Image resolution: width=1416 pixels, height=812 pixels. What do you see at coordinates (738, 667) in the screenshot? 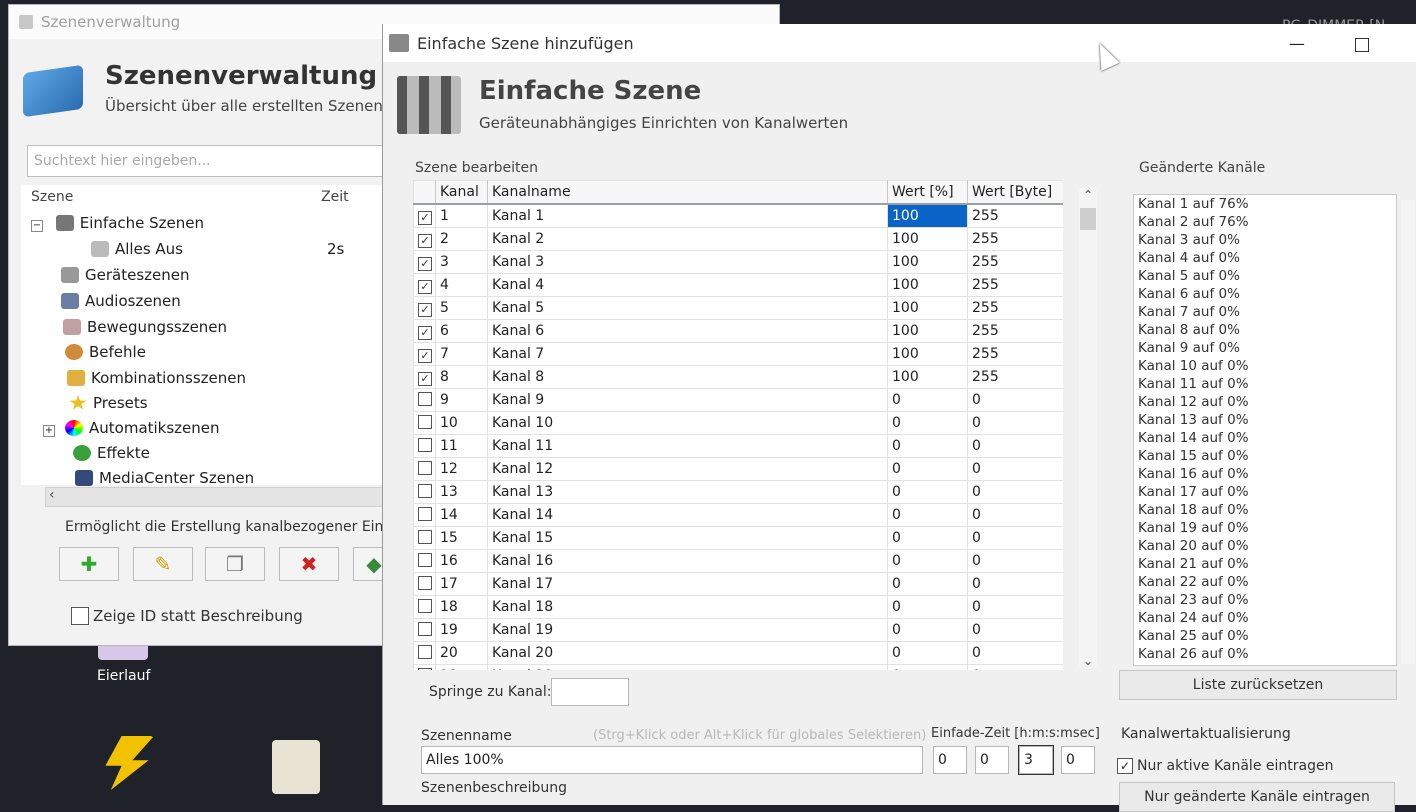
I see `table-row: 21Kanal 2100` at bounding box center [738, 667].